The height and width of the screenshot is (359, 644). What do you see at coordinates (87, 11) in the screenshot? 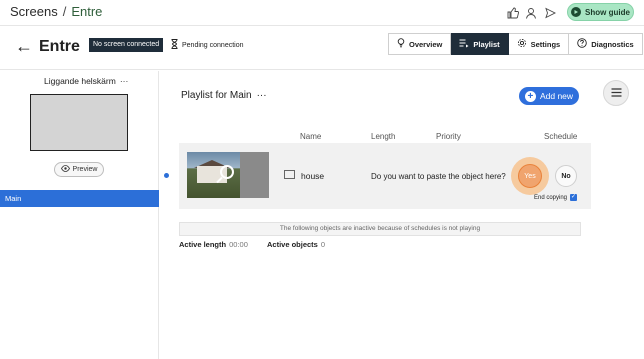
I see `breadcrumb-current: Entre` at bounding box center [87, 11].